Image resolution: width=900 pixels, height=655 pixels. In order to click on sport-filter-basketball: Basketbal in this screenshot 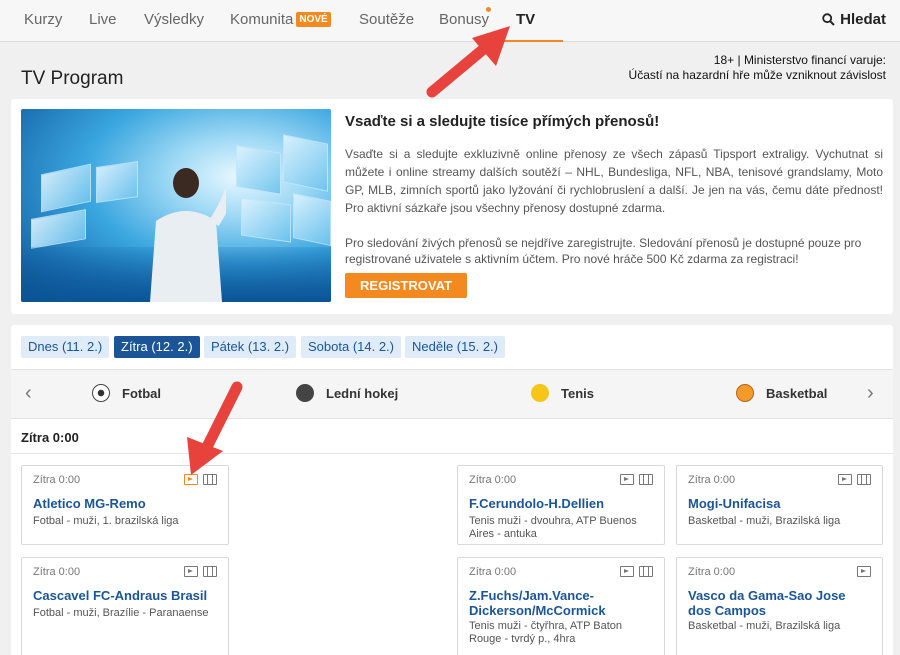, I will do `click(781, 395)`.